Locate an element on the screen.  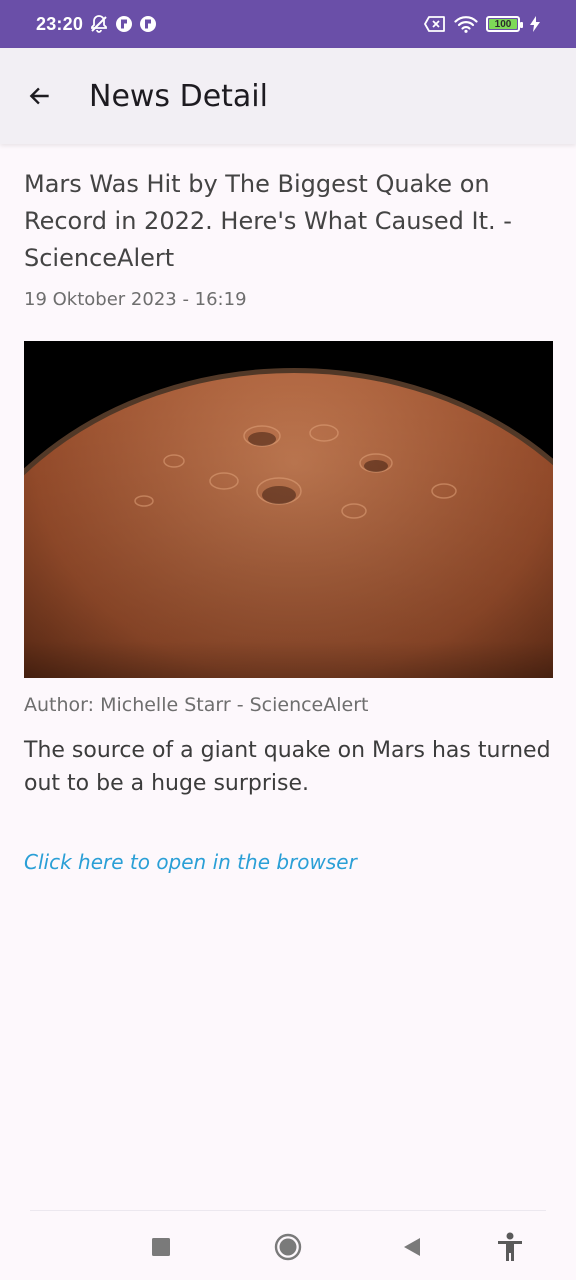
notifications-off-icon is located at coordinates (99, 24).